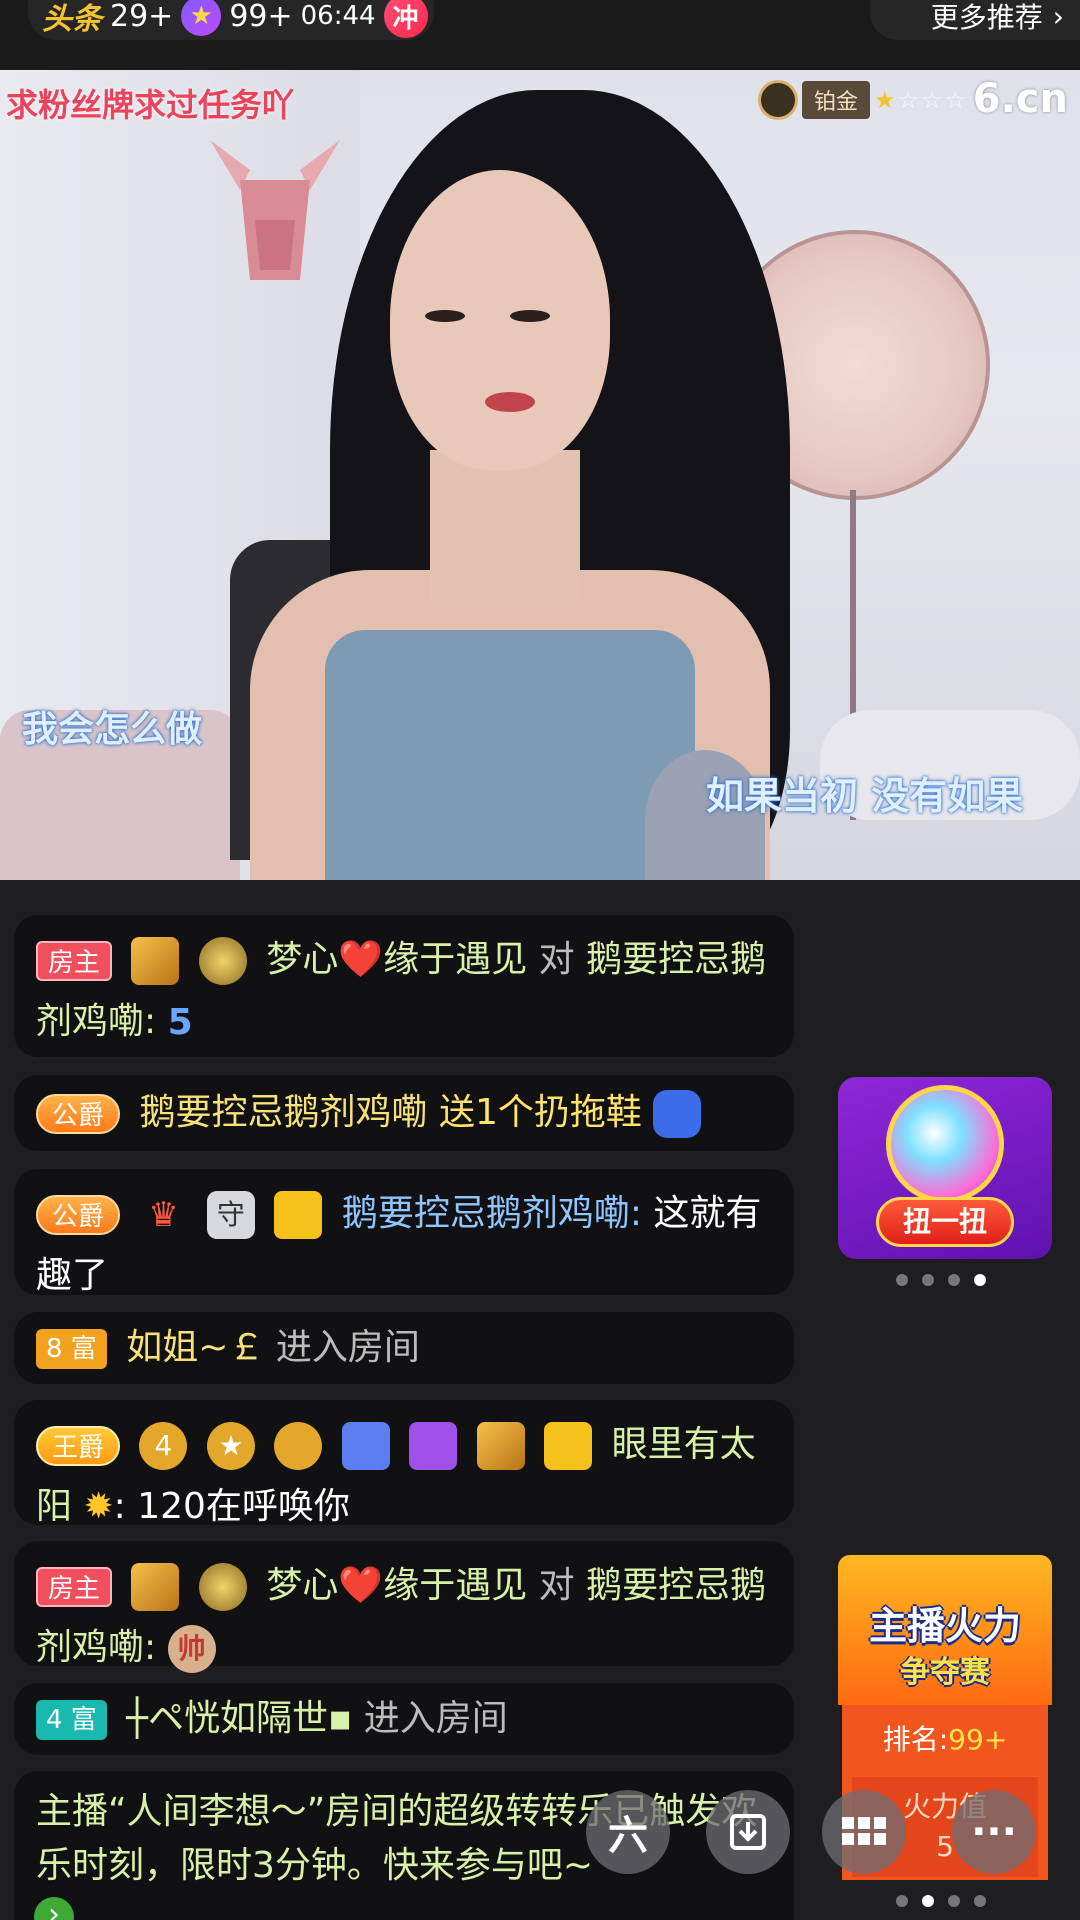 The height and width of the screenshot is (1920, 1080). Describe the element at coordinates (195, 1347) in the screenshot. I see `sender-name: 如姐~￡` at that location.